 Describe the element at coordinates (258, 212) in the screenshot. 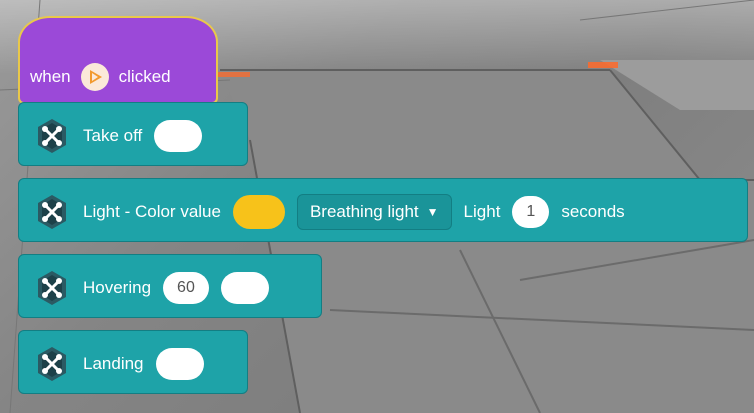

I see `color-swatch` at that location.